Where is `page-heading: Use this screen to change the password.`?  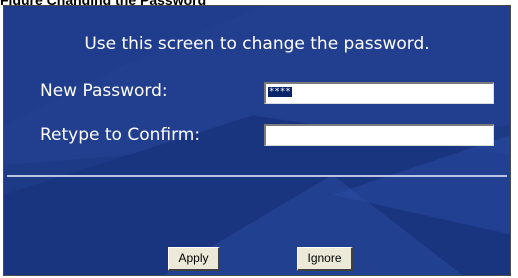
page-heading: Use this screen to change the password. is located at coordinates (257, 44).